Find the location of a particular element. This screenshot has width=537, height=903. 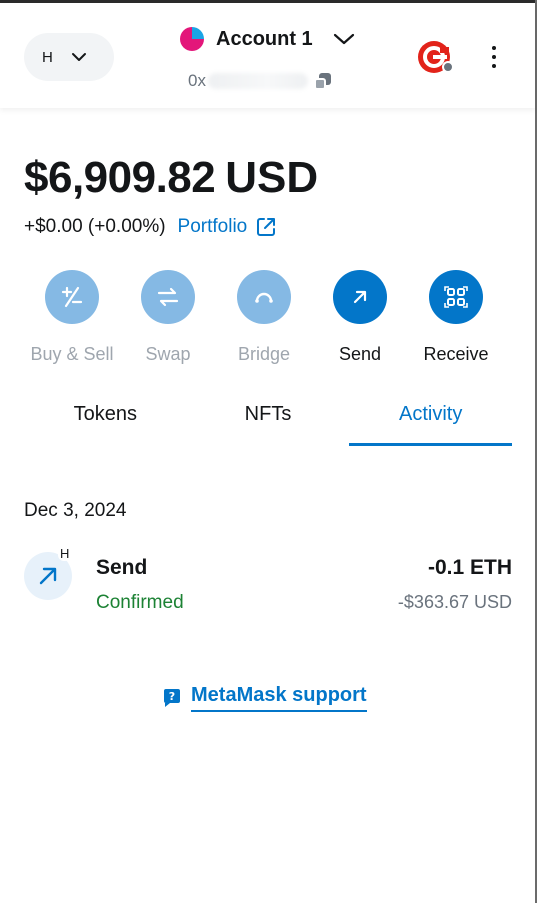

bridge-button: Bridge is located at coordinates (264, 317).